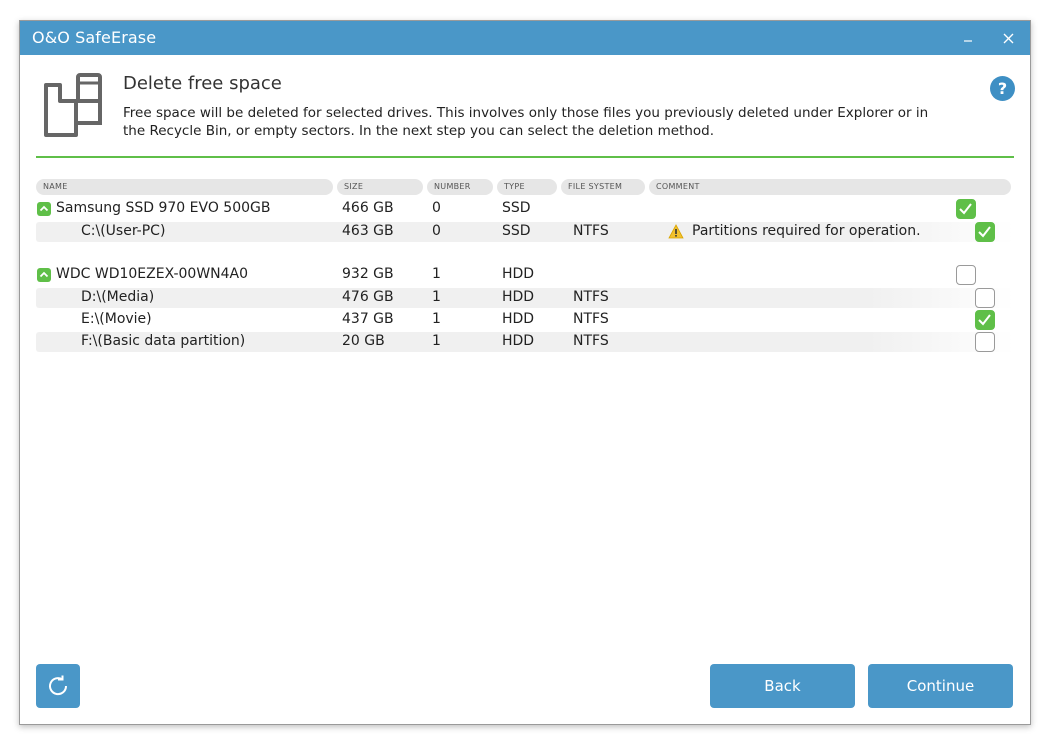 This screenshot has height=744, width=1050. What do you see at coordinates (676, 233) in the screenshot?
I see `warning-icon` at bounding box center [676, 233].